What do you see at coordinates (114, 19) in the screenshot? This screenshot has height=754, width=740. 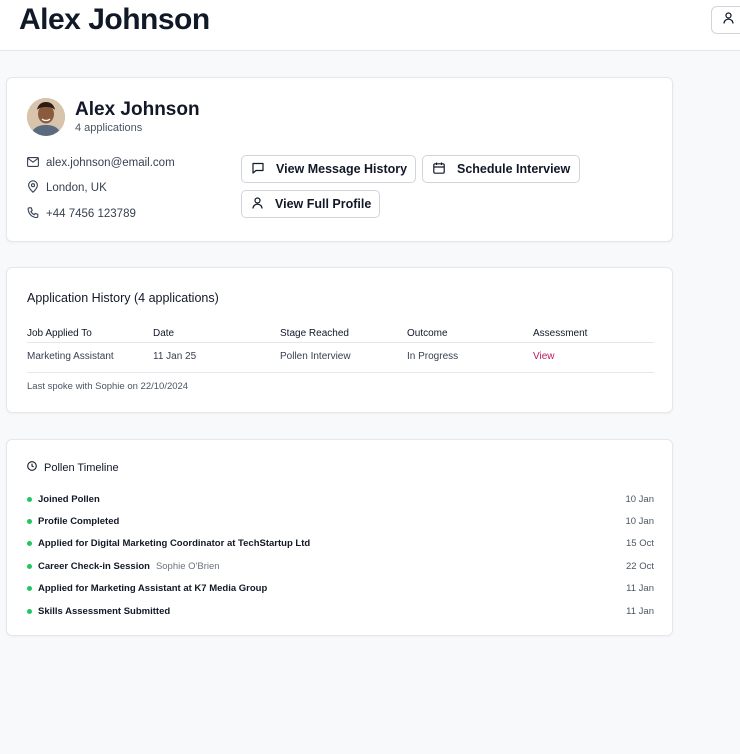 I see `page-title: Alex Johnson` at bounding box center [114, 19].